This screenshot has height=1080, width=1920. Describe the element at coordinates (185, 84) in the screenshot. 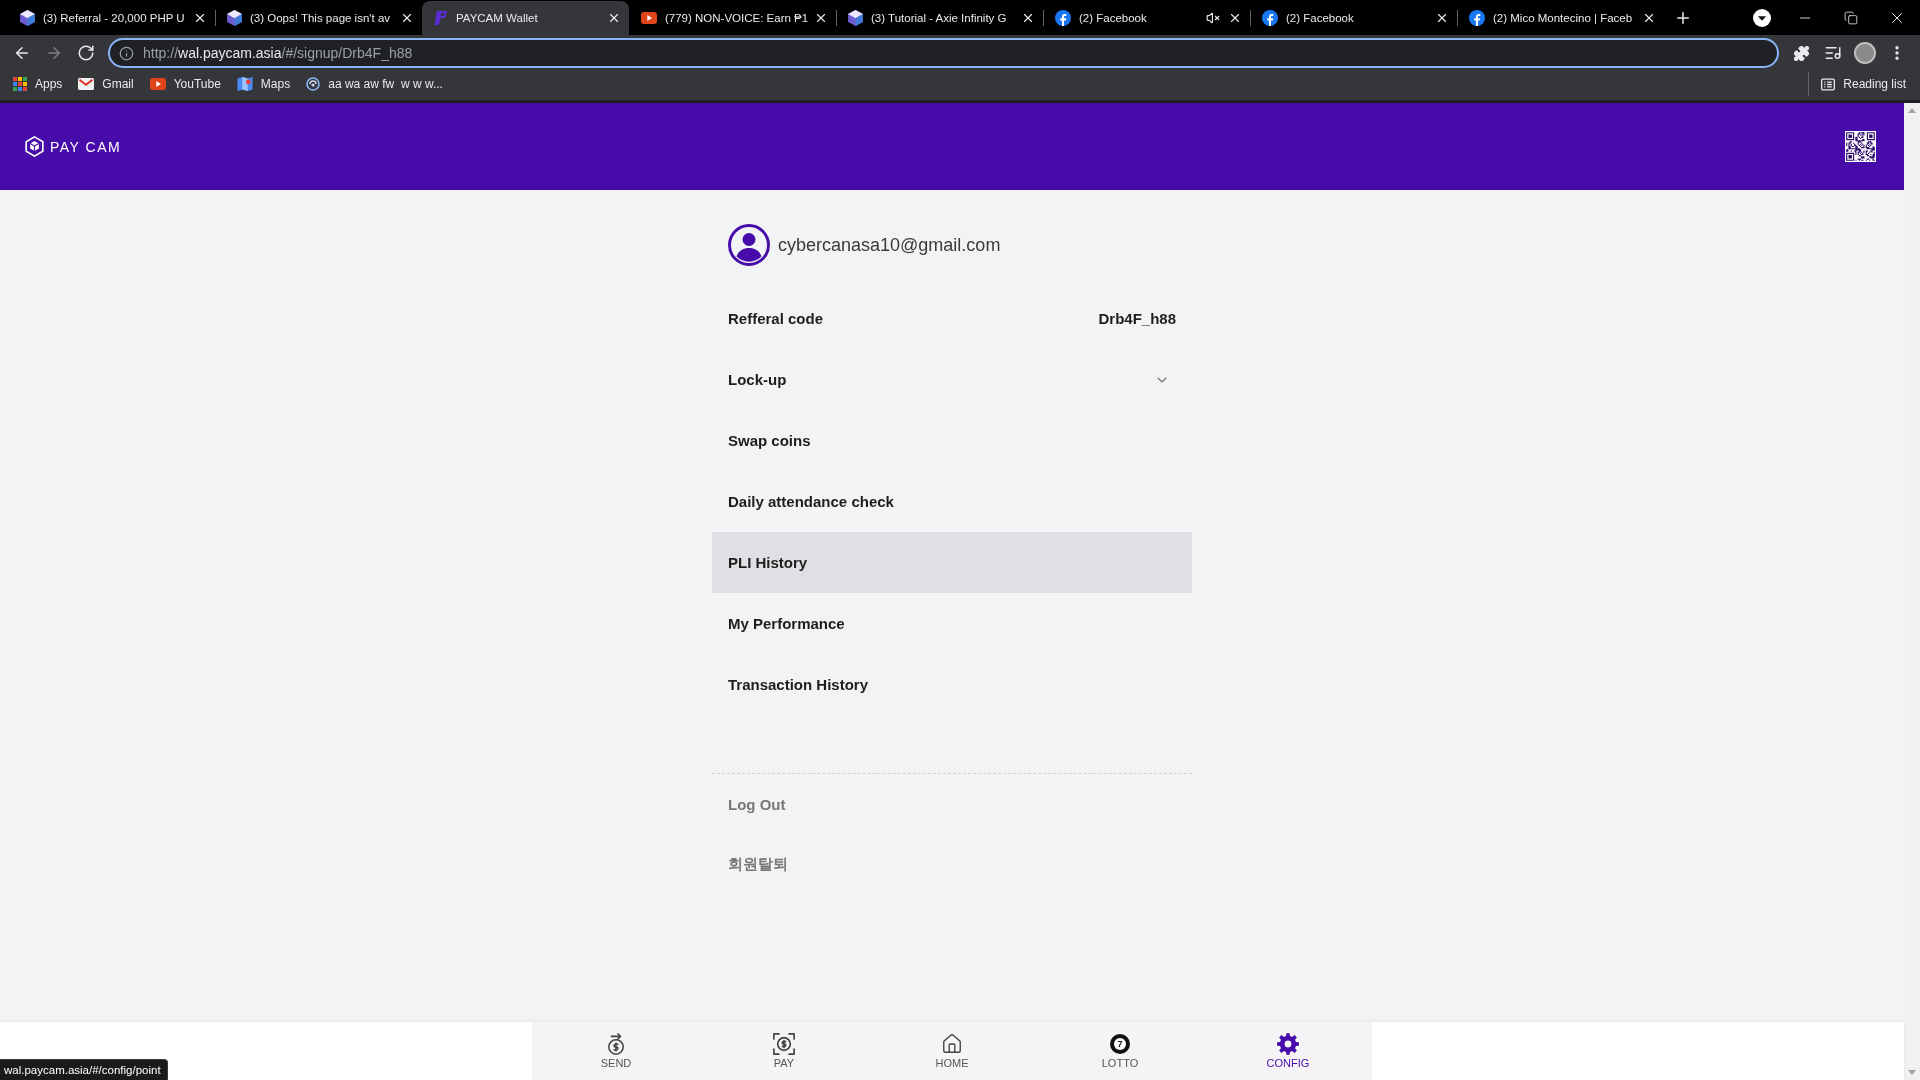

I see `bookmark-link: YouTube` at that location.